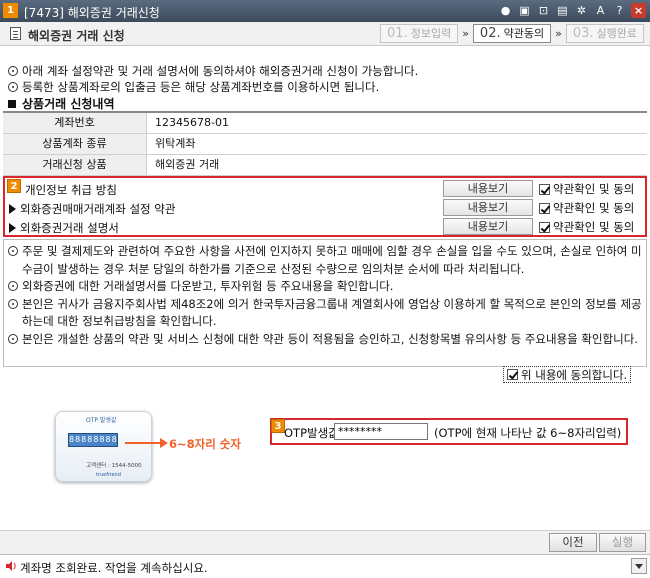 Image resolution: width=650 pixels, height=578 pixels. I want to click on table-row: 상품계좌 종류 위탁계좌, so click(325, 144).